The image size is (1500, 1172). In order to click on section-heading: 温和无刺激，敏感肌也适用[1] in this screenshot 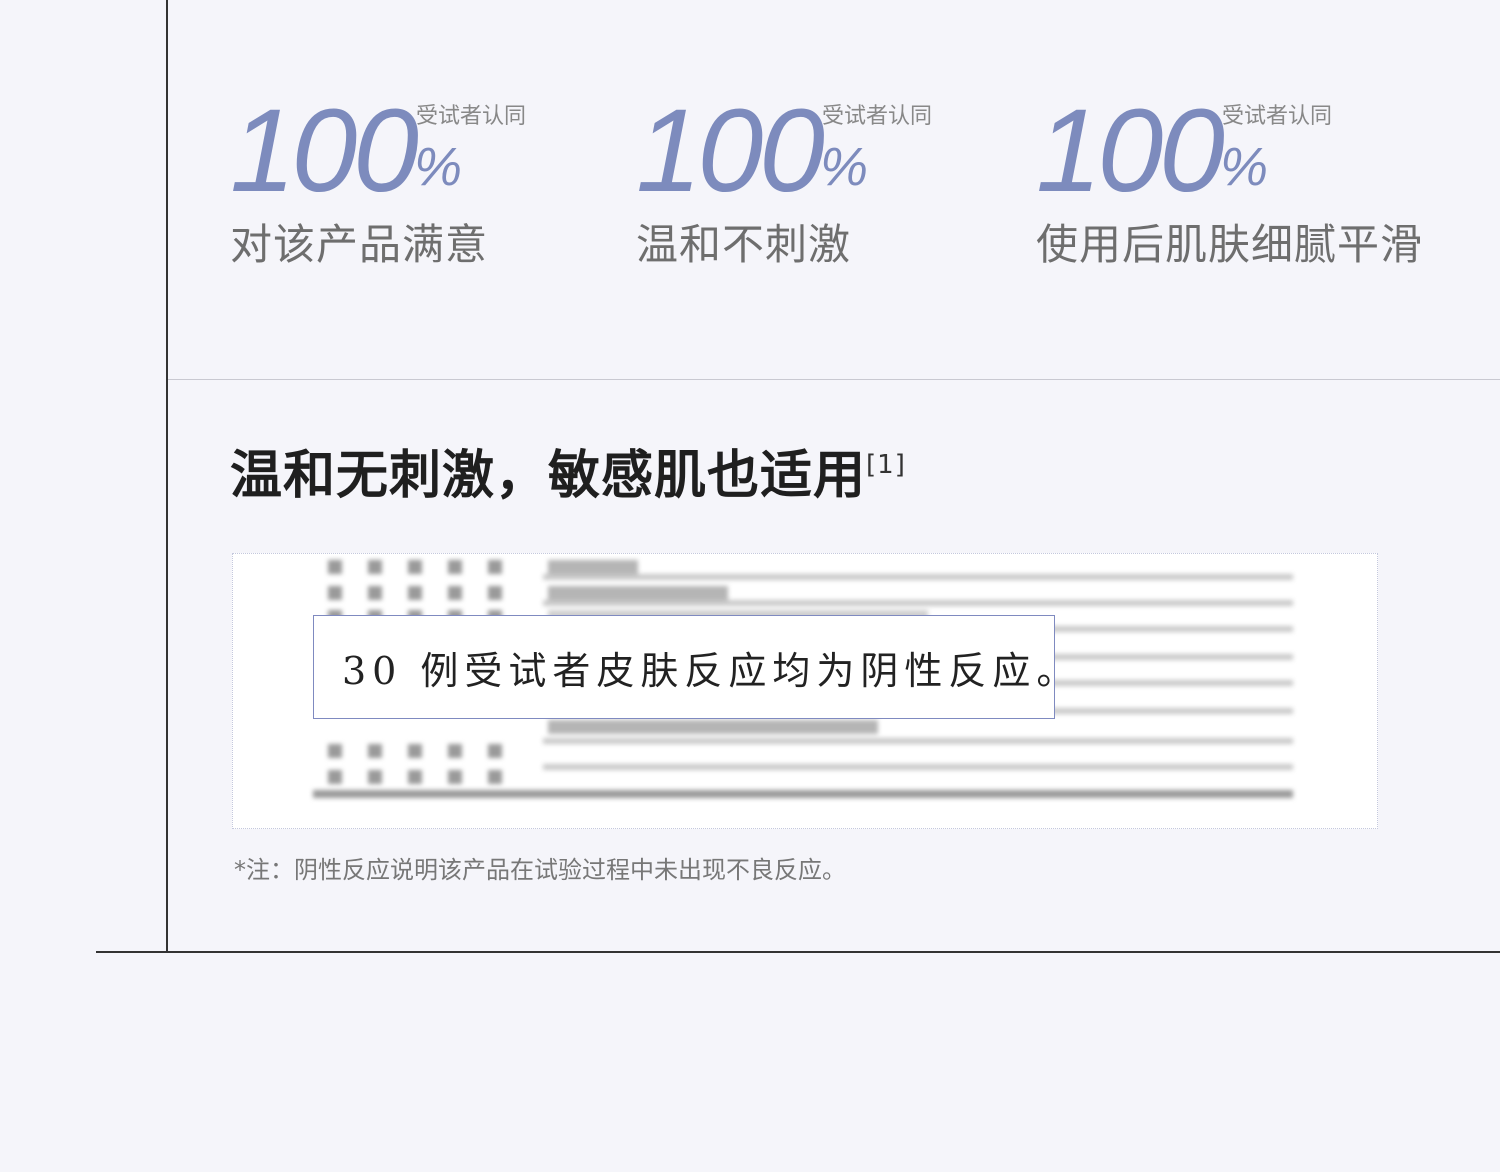, I will do `click(568, 476)`.